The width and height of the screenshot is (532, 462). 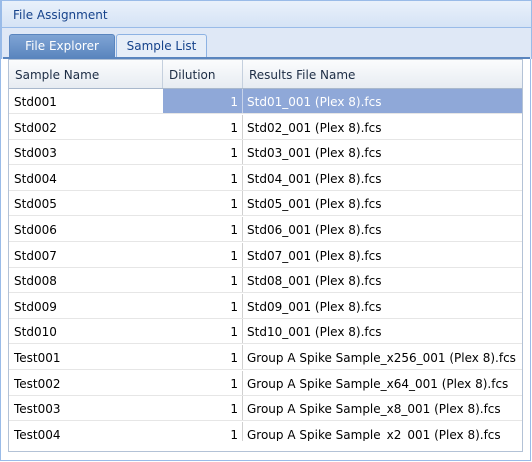 What do you see at coordinates (266, 43) in the screenshot?
I see `tab-strip: File Explorer Sample List` at bounding box center [266, 43].